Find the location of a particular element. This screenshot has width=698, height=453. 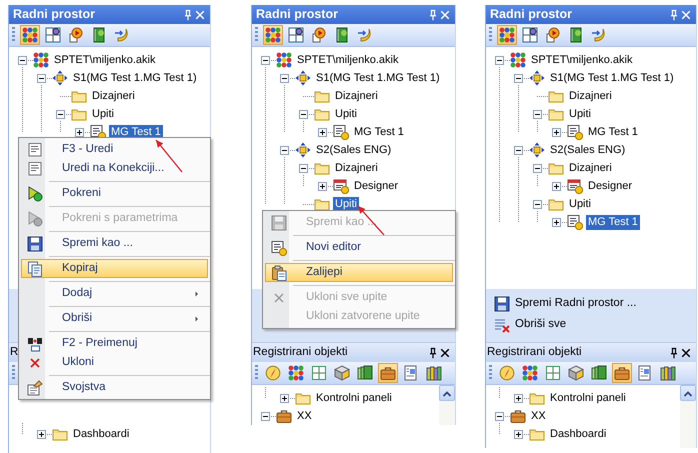

menu-item: Novi editor is located at coordinates (359, 247).